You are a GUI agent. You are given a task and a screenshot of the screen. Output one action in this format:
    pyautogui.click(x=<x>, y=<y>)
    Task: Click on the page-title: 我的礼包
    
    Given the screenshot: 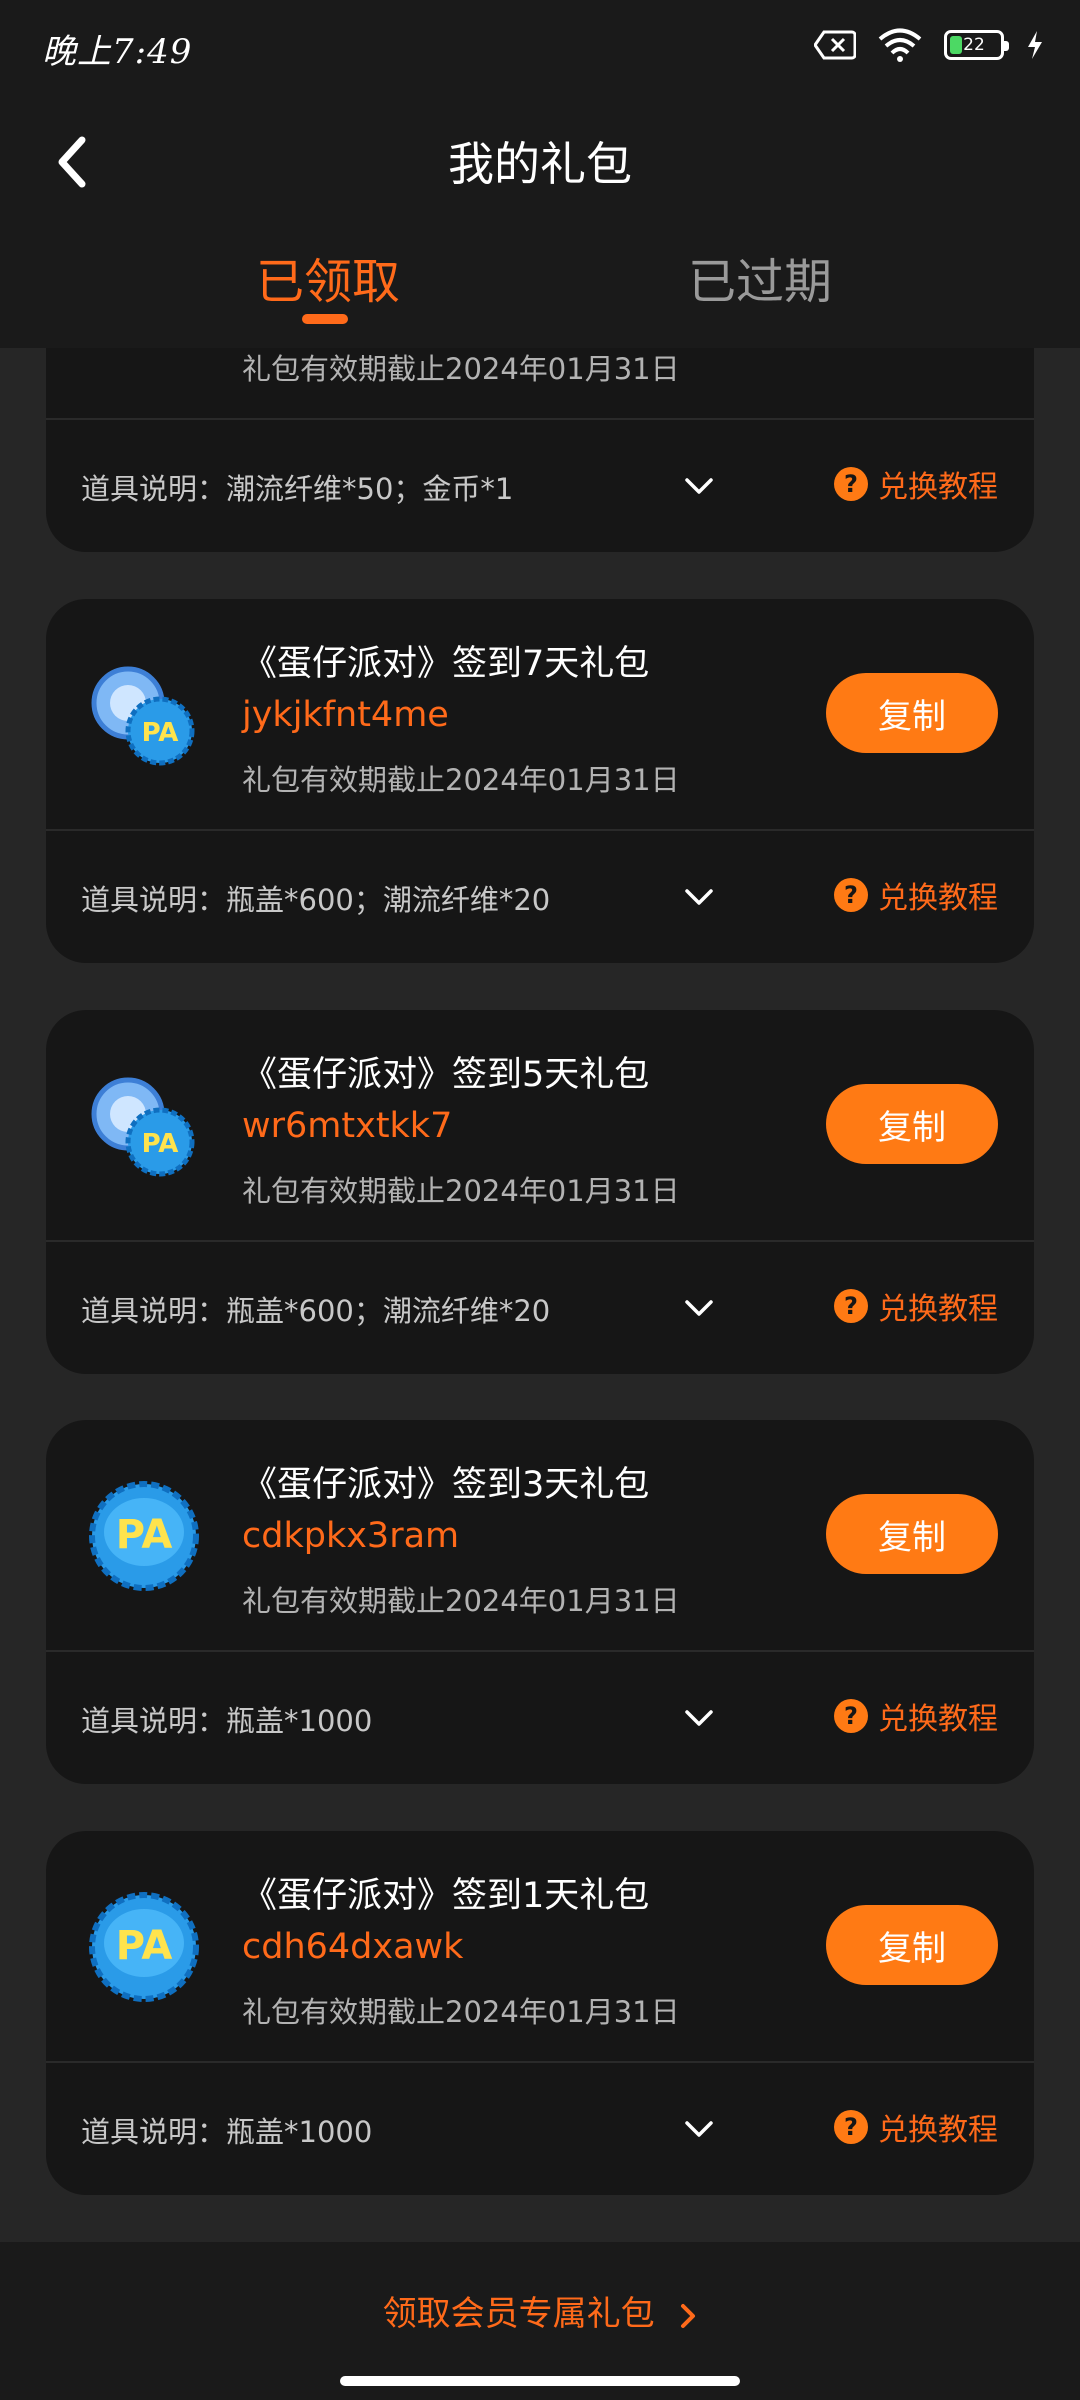 What is the action you would take?
    pyautogui.click(x=540, y=164)
    